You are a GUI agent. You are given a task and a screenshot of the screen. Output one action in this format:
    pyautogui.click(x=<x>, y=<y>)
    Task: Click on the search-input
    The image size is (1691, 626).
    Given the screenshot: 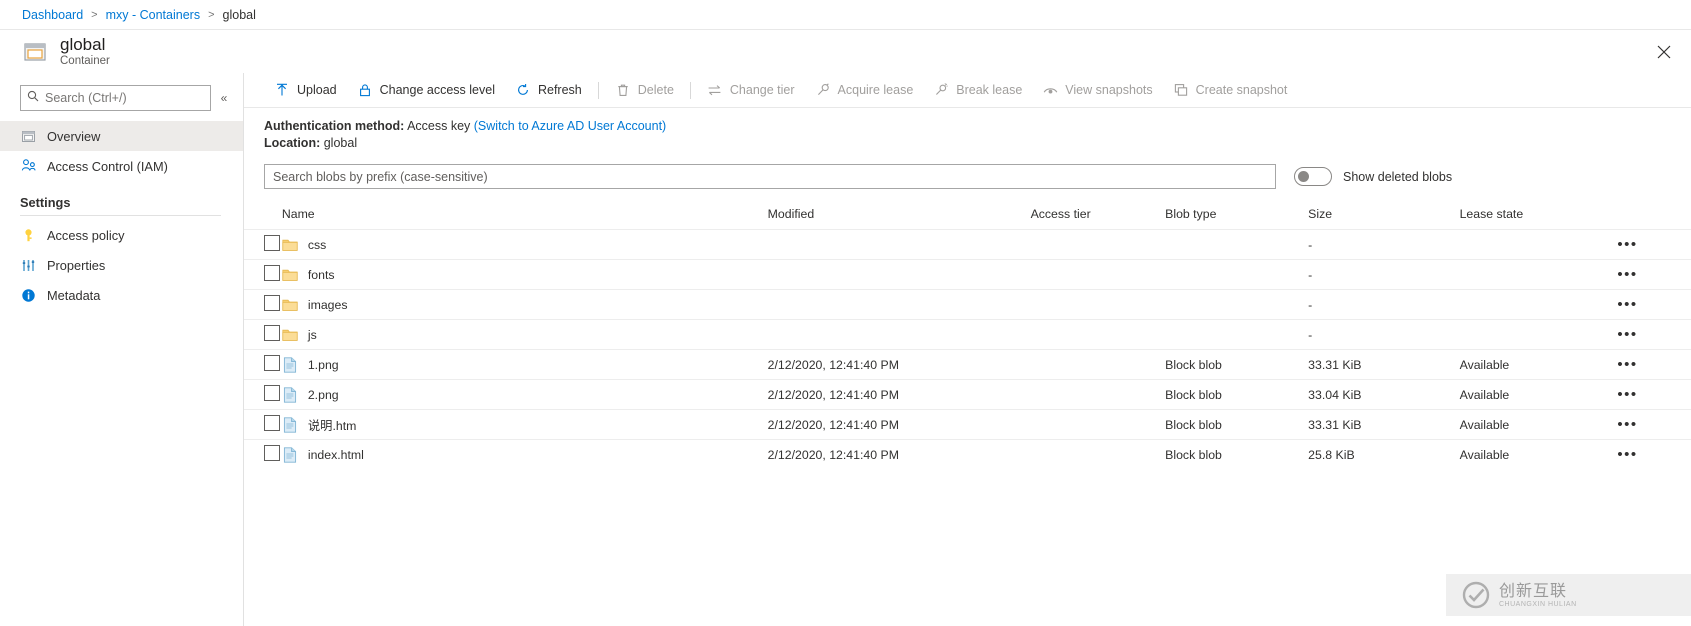 What is the action you would take?
    pyautogui.click(x=124, y=98)
    